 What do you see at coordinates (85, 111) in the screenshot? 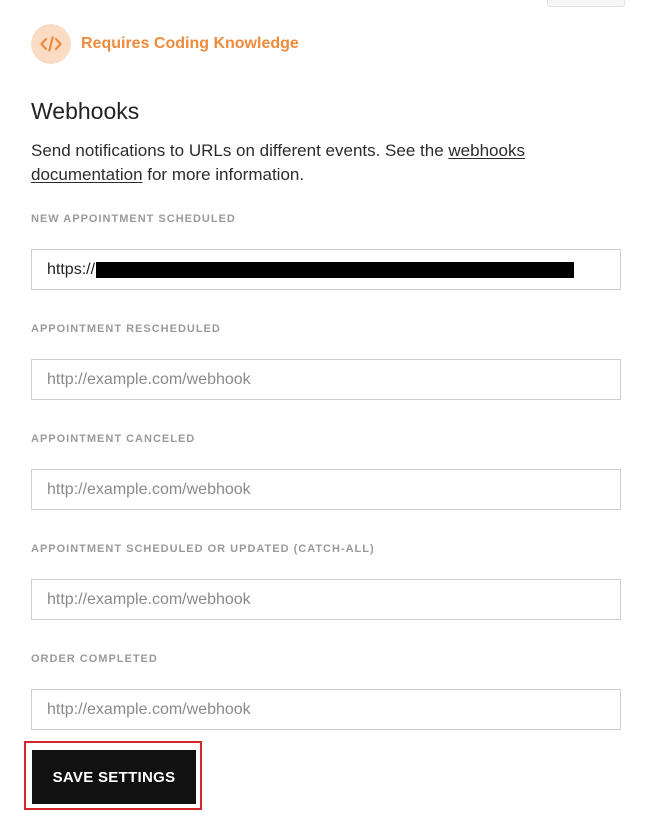
I see `page-title: Webhooks` at bounding box center [85, 111].